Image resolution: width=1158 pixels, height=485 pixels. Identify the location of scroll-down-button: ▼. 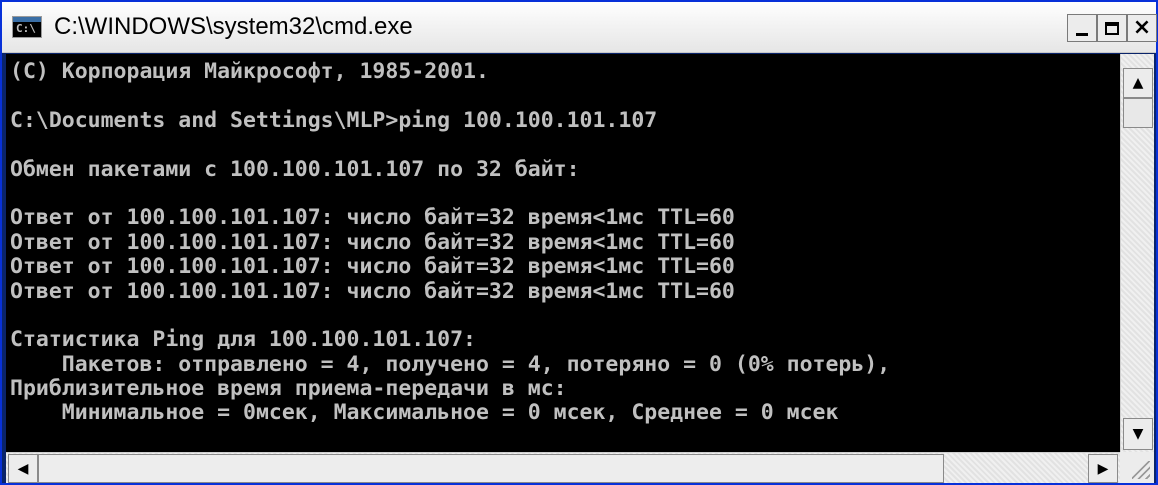
(1138, 434).